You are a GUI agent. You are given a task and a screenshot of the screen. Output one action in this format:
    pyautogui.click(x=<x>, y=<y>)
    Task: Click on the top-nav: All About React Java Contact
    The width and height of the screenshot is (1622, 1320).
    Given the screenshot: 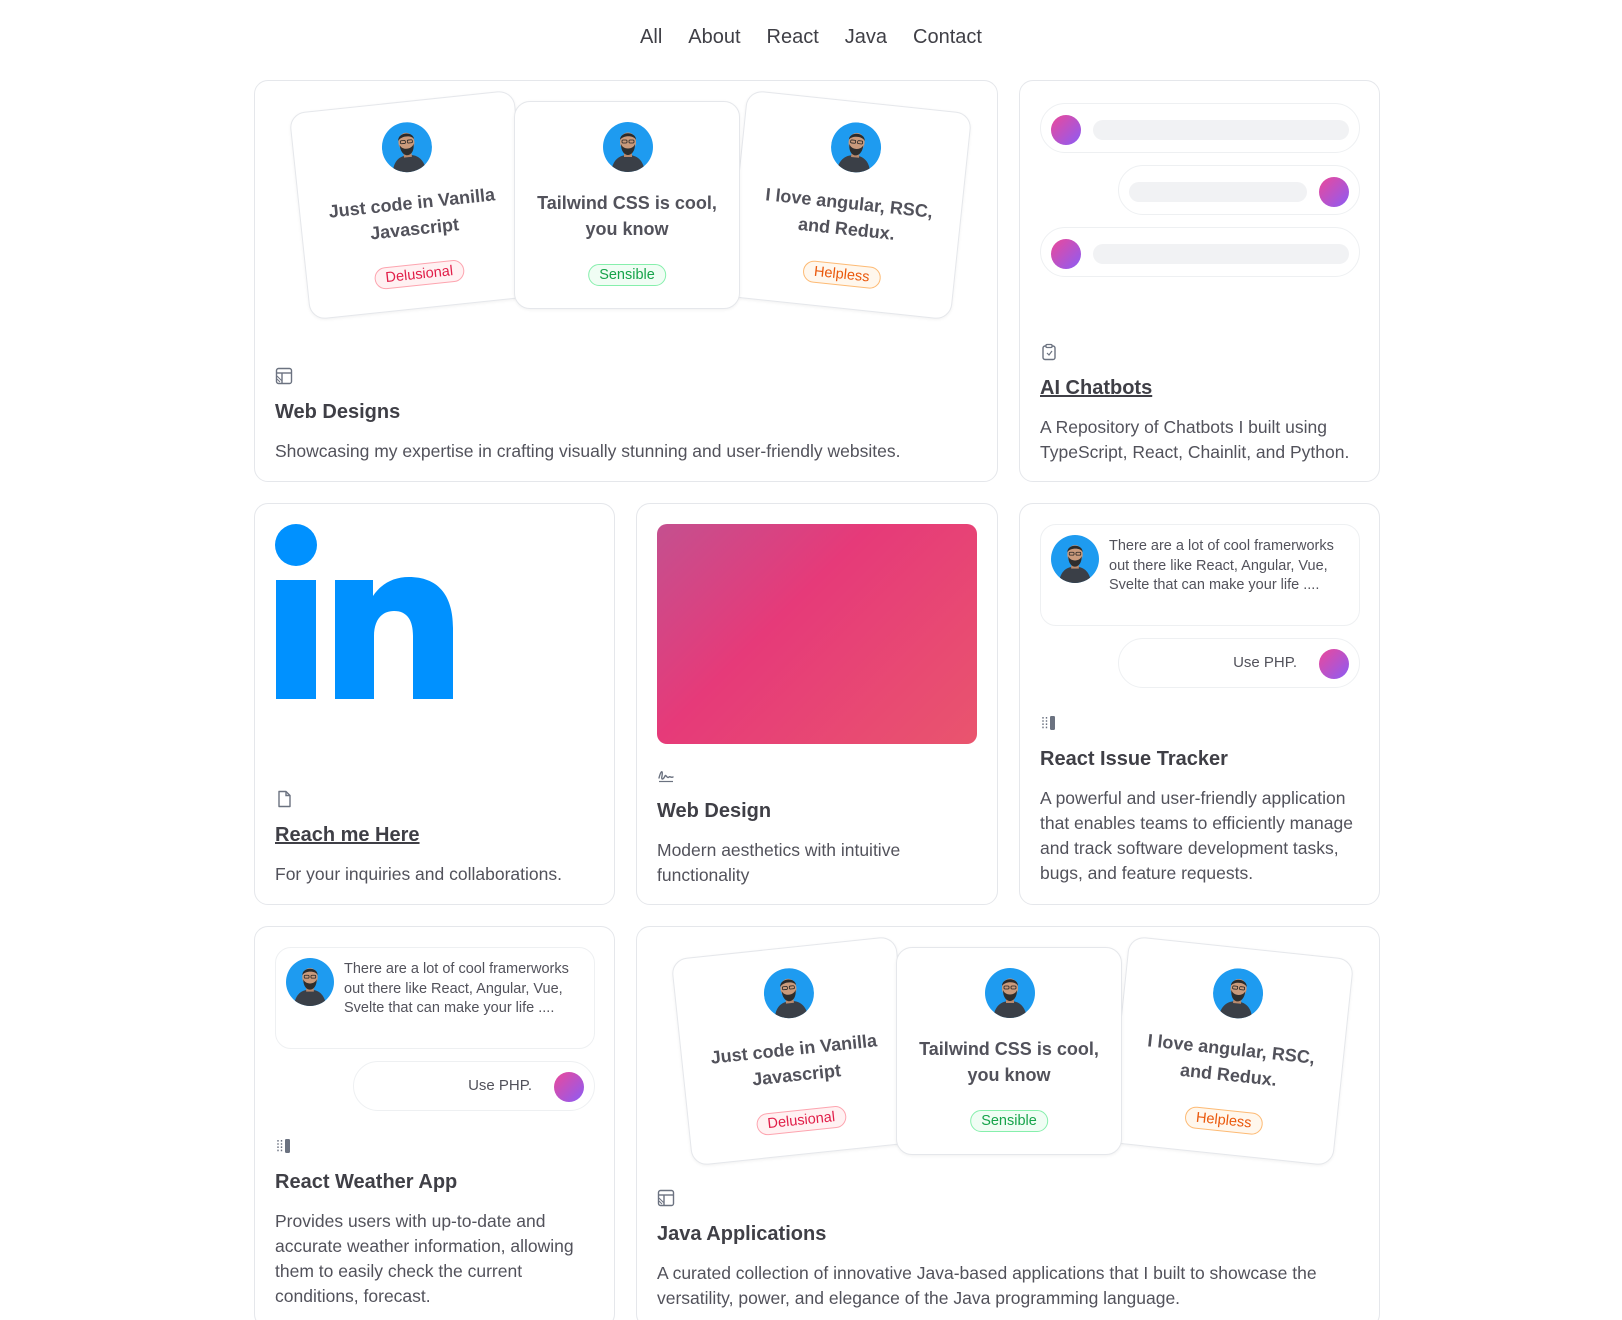 What is the action you would take?
    pyautogui.click(x=811, y=37)
    